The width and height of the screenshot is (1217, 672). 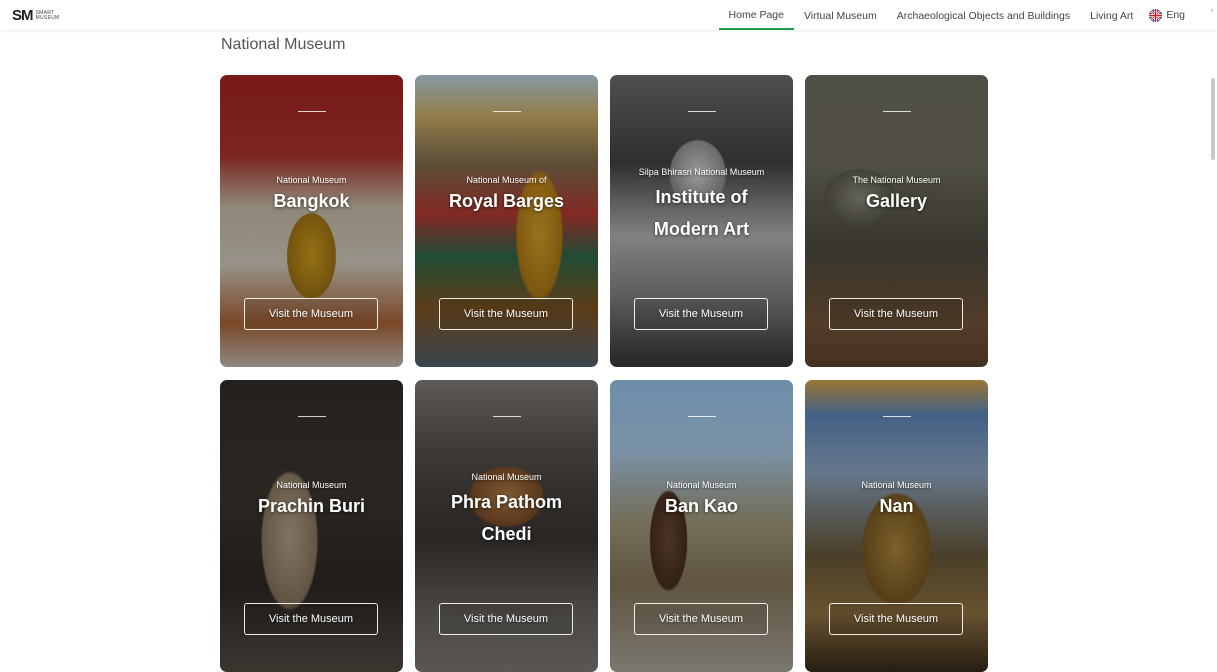 What do you see at coordinates (311, 221) in the screenshot?
I see `museum-card-bangkok: National Museum Bangkok Visit the Museum` at bounding box center [311, 221].